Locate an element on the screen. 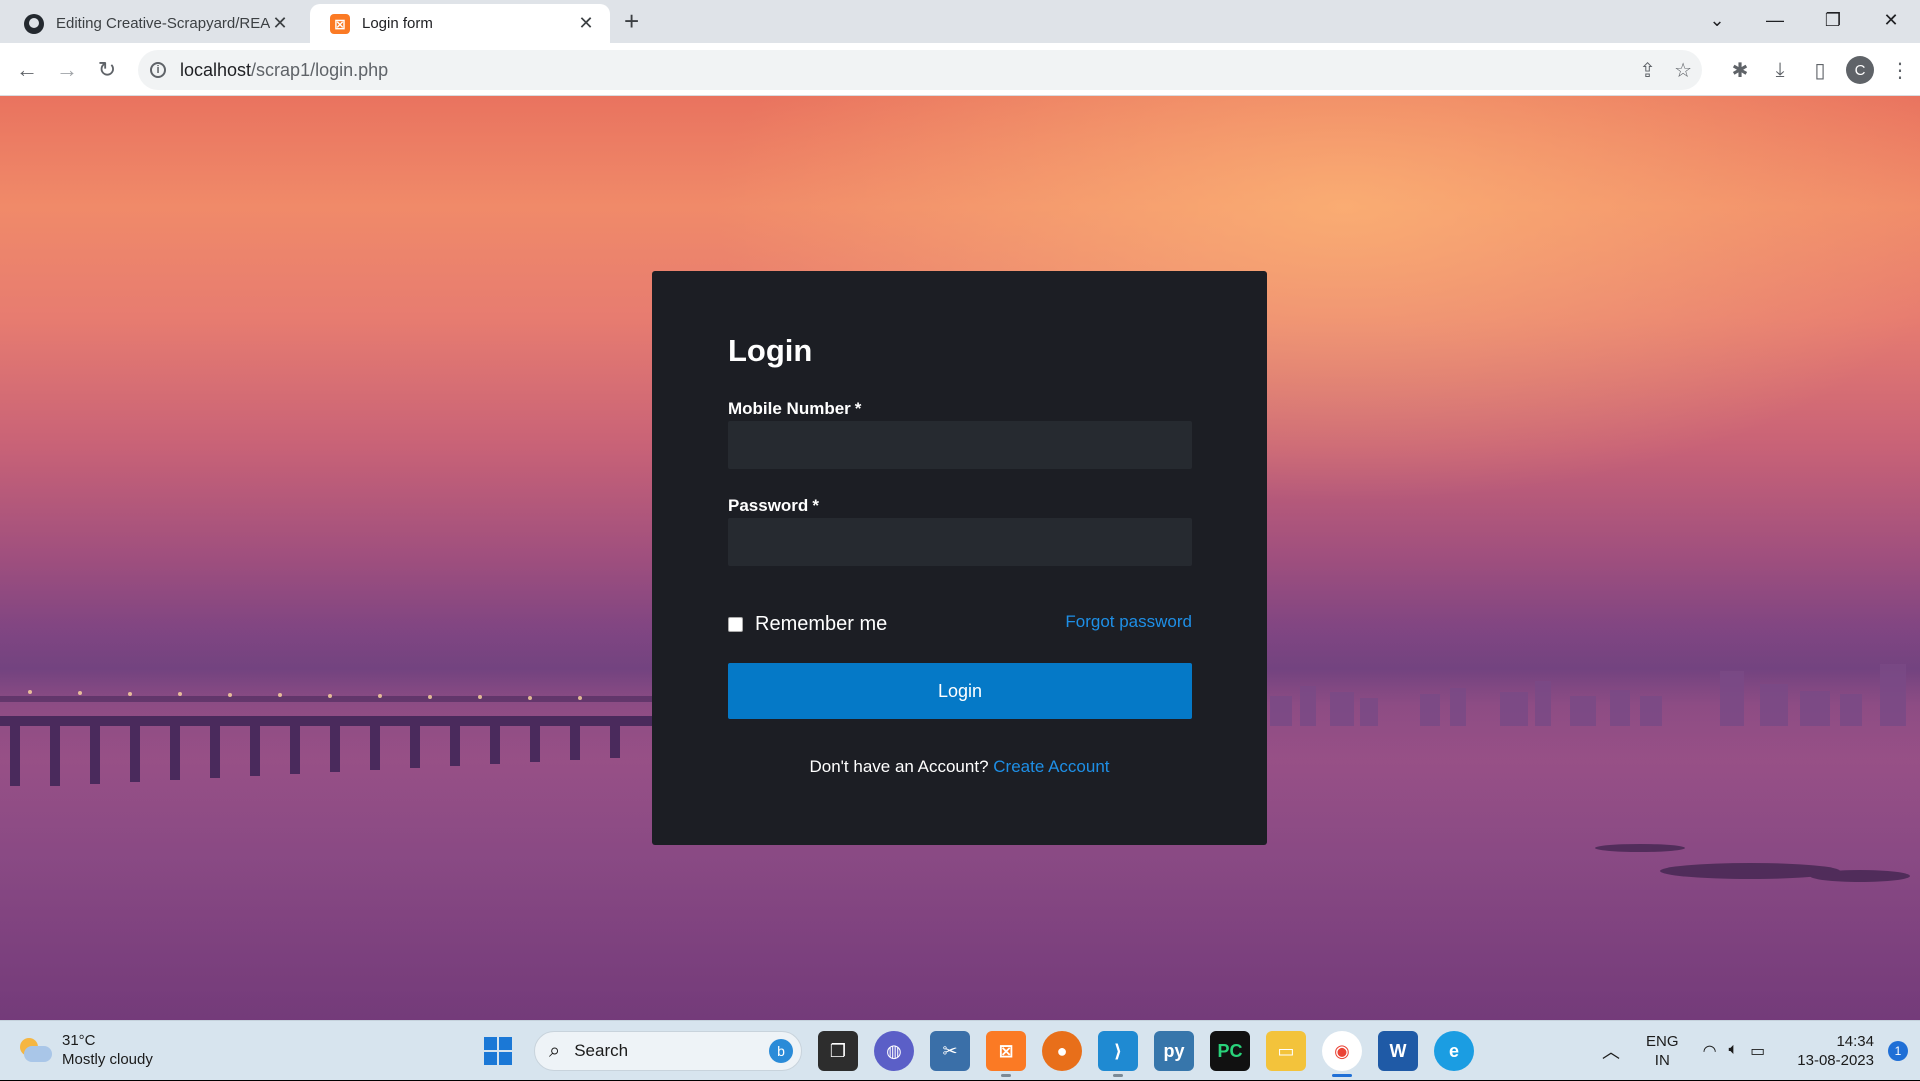 This screenshot has height=1081, width=1920. system-tray: ︿ ENG IN ◠ 🔈︎ ▭ 14:34 13-08-2023 1 is located at coordinates (1761, 1051).